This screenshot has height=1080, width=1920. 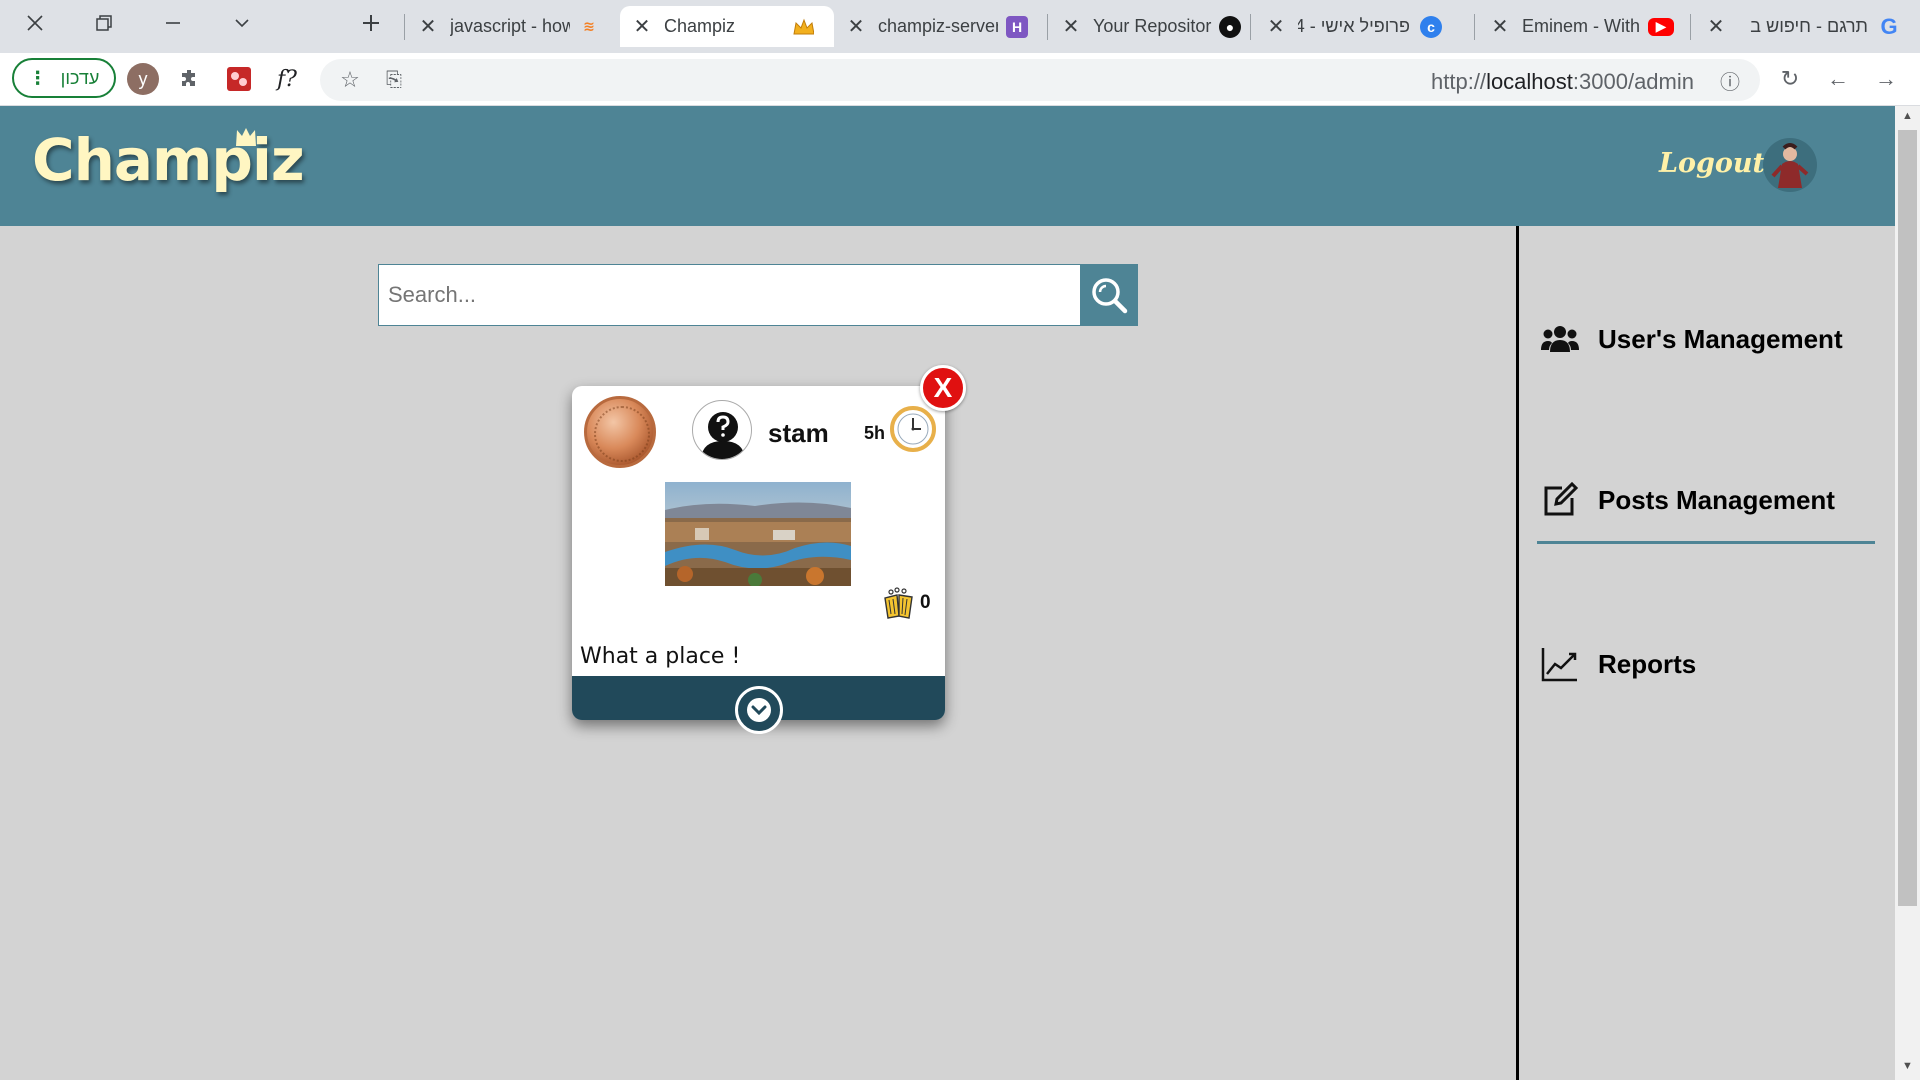 I want to click on tab-javascript: ✕ javascript - how ≋, so click(x=514, y=26).